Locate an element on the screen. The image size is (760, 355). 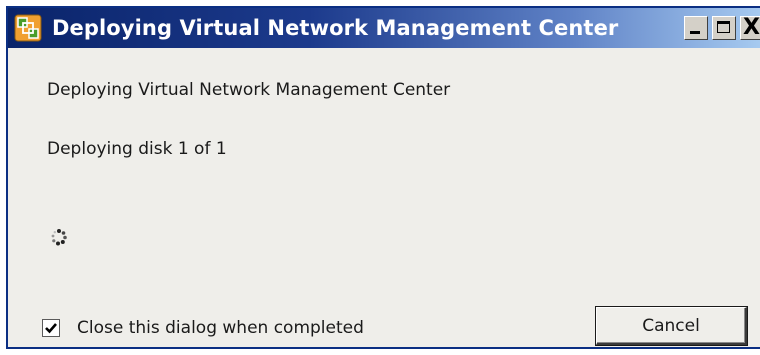
close-when-completed-label: Close this dialog when completed is located at coordinates (220, 328).